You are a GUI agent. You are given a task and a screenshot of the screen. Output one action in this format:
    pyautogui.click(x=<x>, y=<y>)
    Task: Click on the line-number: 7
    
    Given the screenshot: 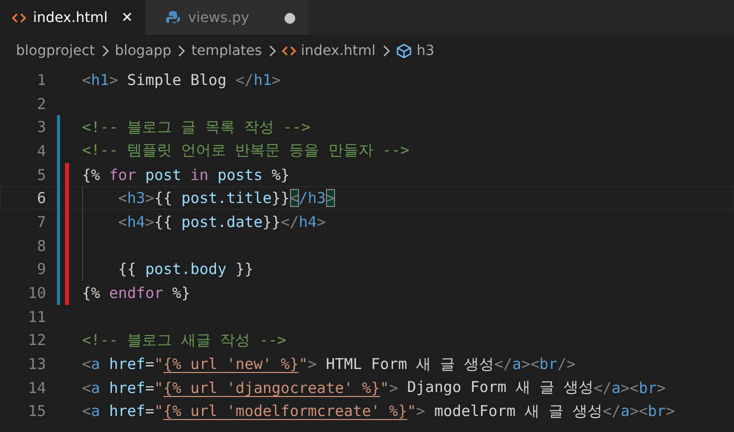 What is the action you would take?
    pyautogui.click(x=41, y=221)
    